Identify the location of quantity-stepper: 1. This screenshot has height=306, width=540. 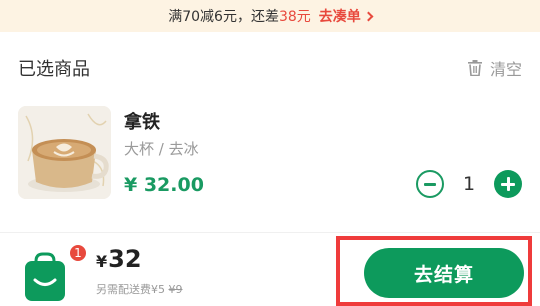
(469, 184).